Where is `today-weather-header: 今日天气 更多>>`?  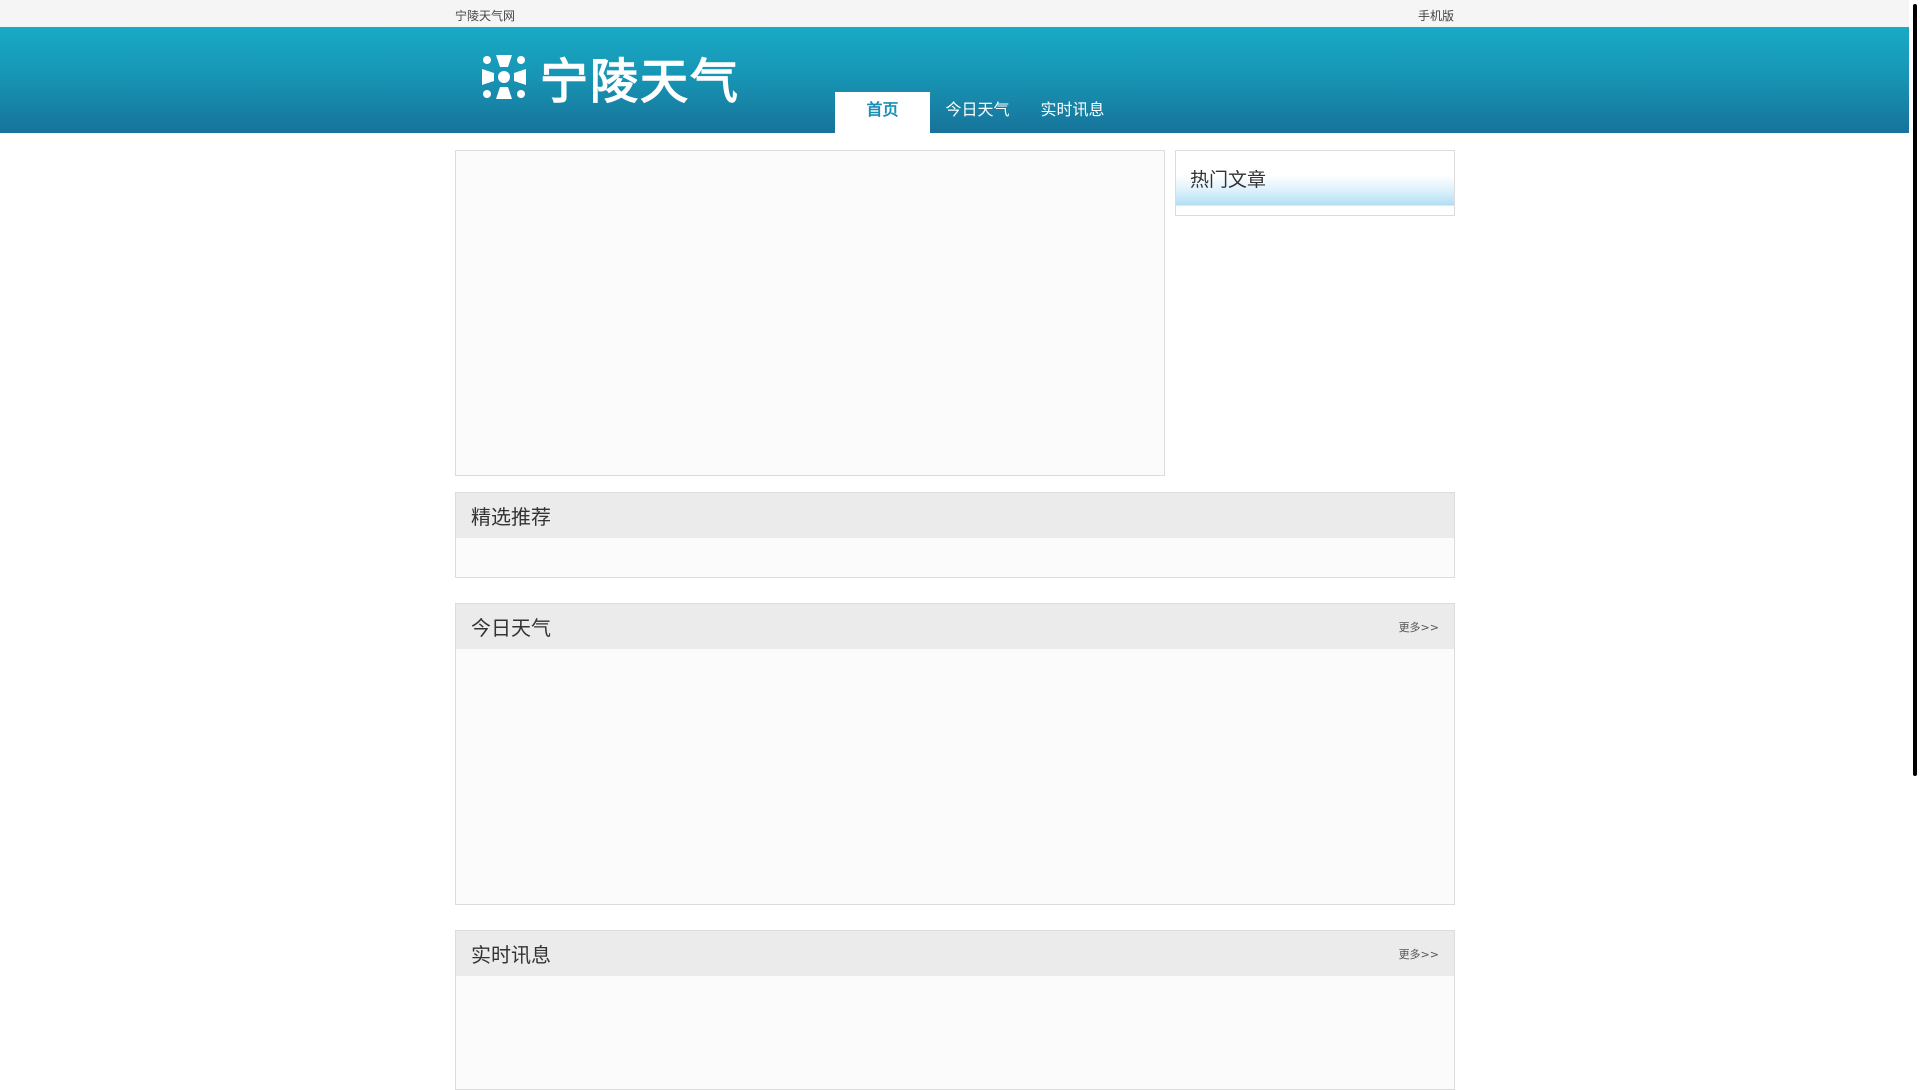
today-weather-header: 今日天气 更多>> is located at coordinates (955, 626).